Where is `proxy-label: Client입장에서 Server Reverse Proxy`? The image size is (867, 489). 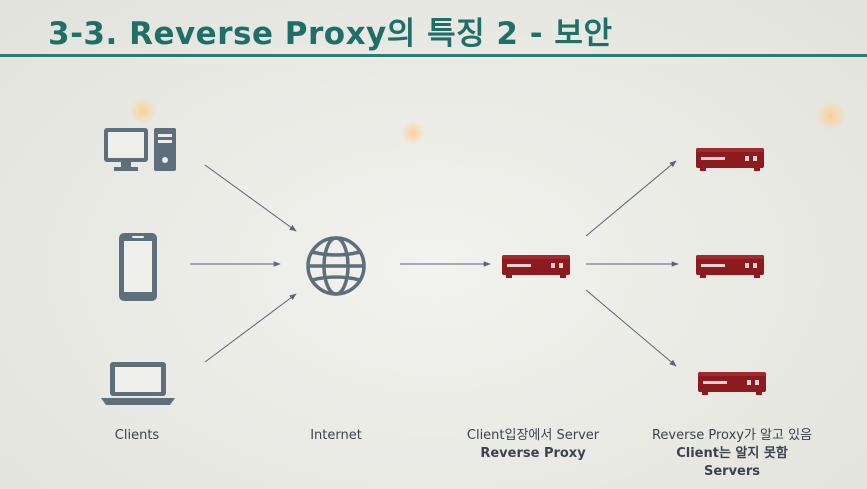
proxy-label: Client입장에서 Server Reverse Proxy is located at coordinates (533, 445).